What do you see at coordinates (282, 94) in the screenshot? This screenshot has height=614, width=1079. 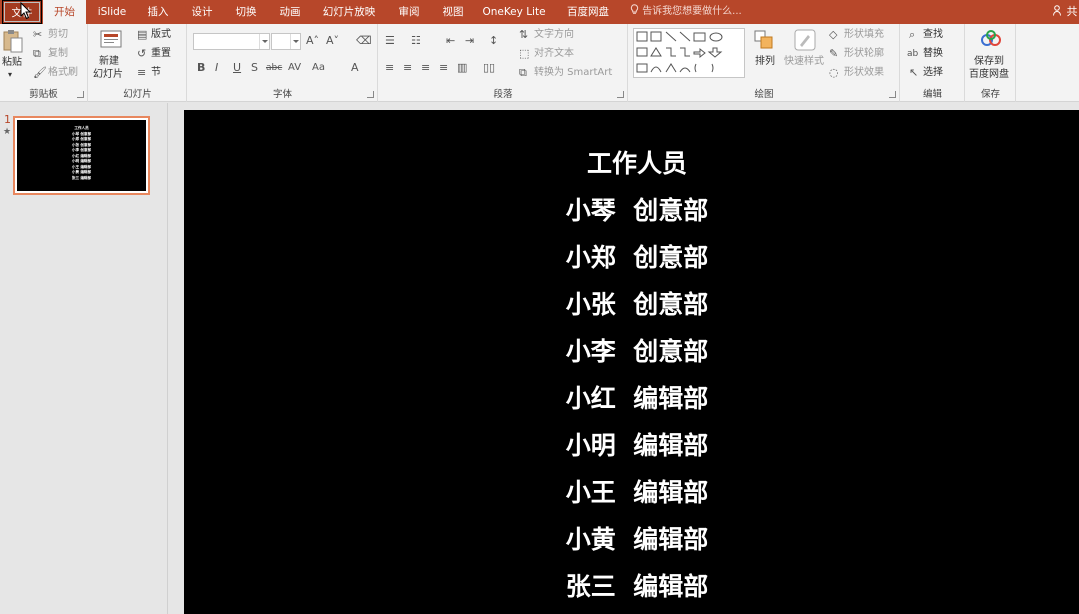 I see `font-group-label: 字体` at bounding box center [282, 94].